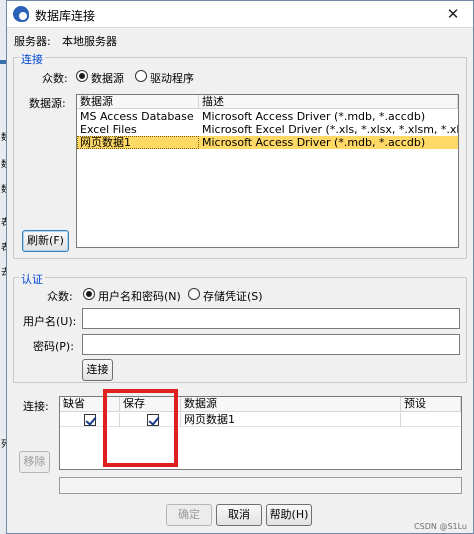 This screenshot has width=474, height=534. I want to click on username-label: 用户名(U):, so click(50, 321).